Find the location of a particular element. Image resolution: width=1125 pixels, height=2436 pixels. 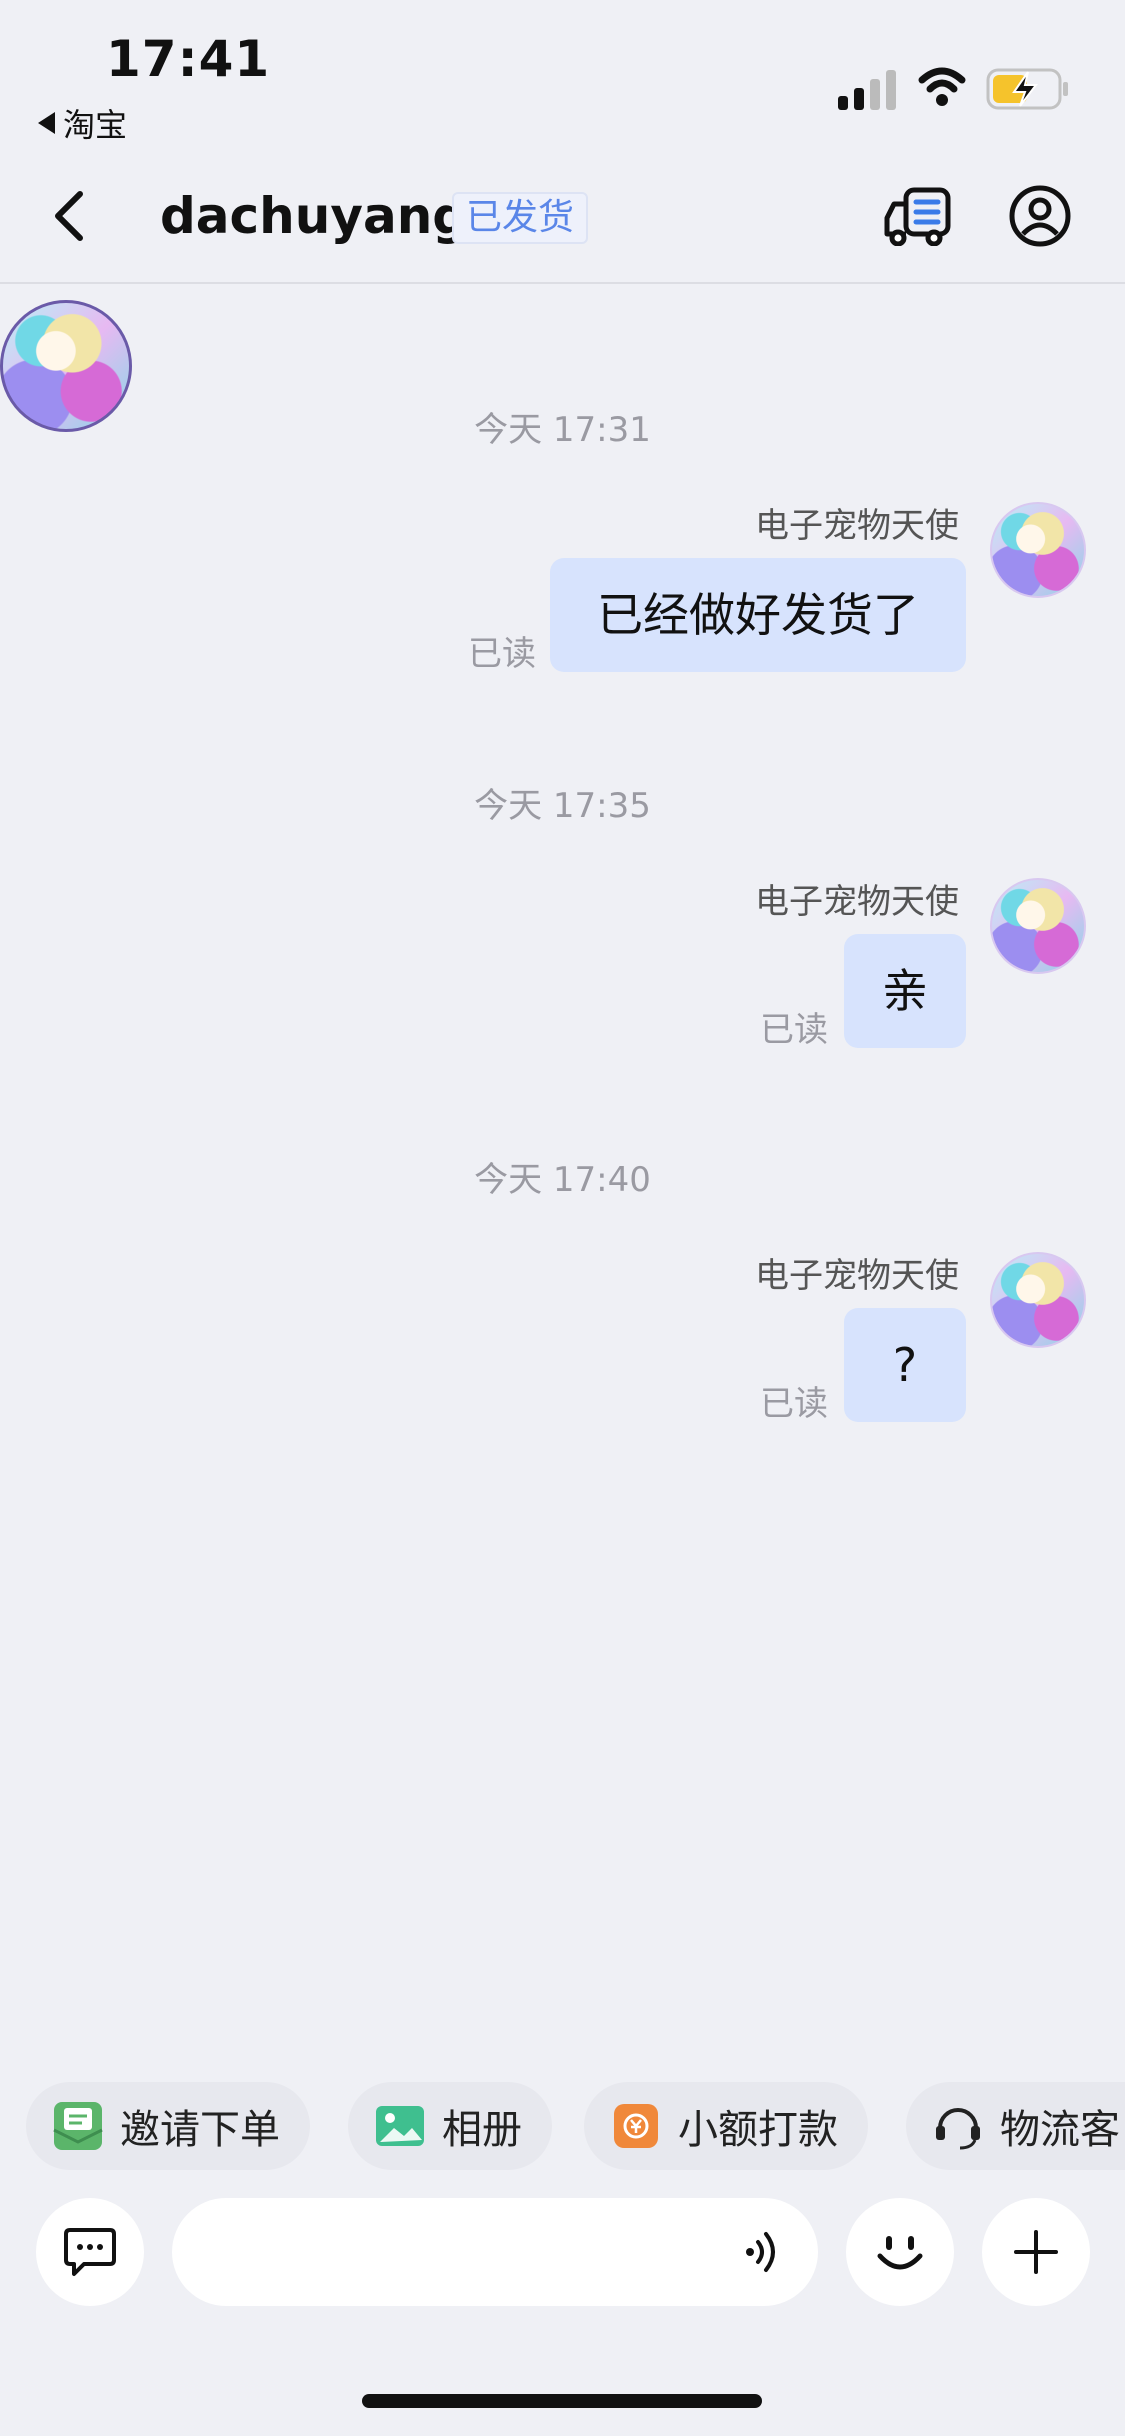

smiley-icon is located at coordinates (900, 2253).